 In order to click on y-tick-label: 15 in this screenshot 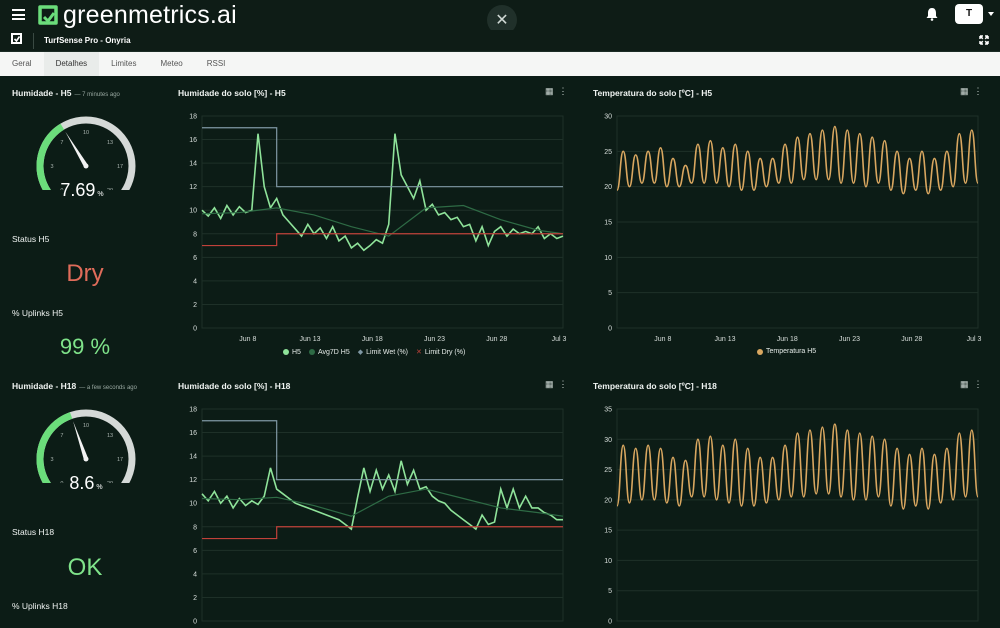, I will do `click(608, 223)`.